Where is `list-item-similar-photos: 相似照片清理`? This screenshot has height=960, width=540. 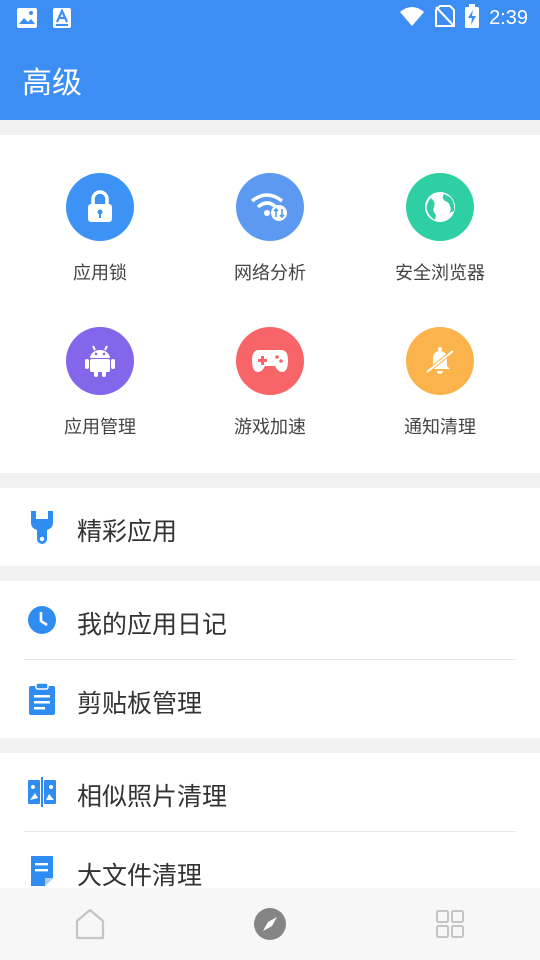 list-item-similar-photos: 相似照片清理 is located at coordinates (270, 792).